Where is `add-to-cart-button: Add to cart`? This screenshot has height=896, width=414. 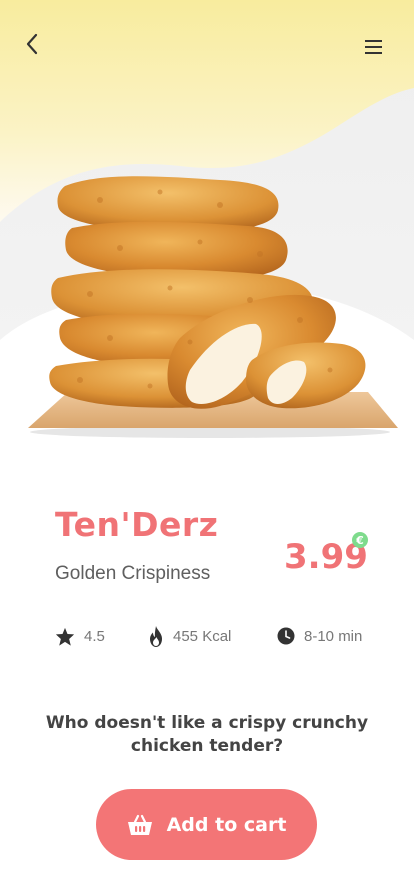
add-to-cart-button: Add to cart is located at coordinates (206, 824).